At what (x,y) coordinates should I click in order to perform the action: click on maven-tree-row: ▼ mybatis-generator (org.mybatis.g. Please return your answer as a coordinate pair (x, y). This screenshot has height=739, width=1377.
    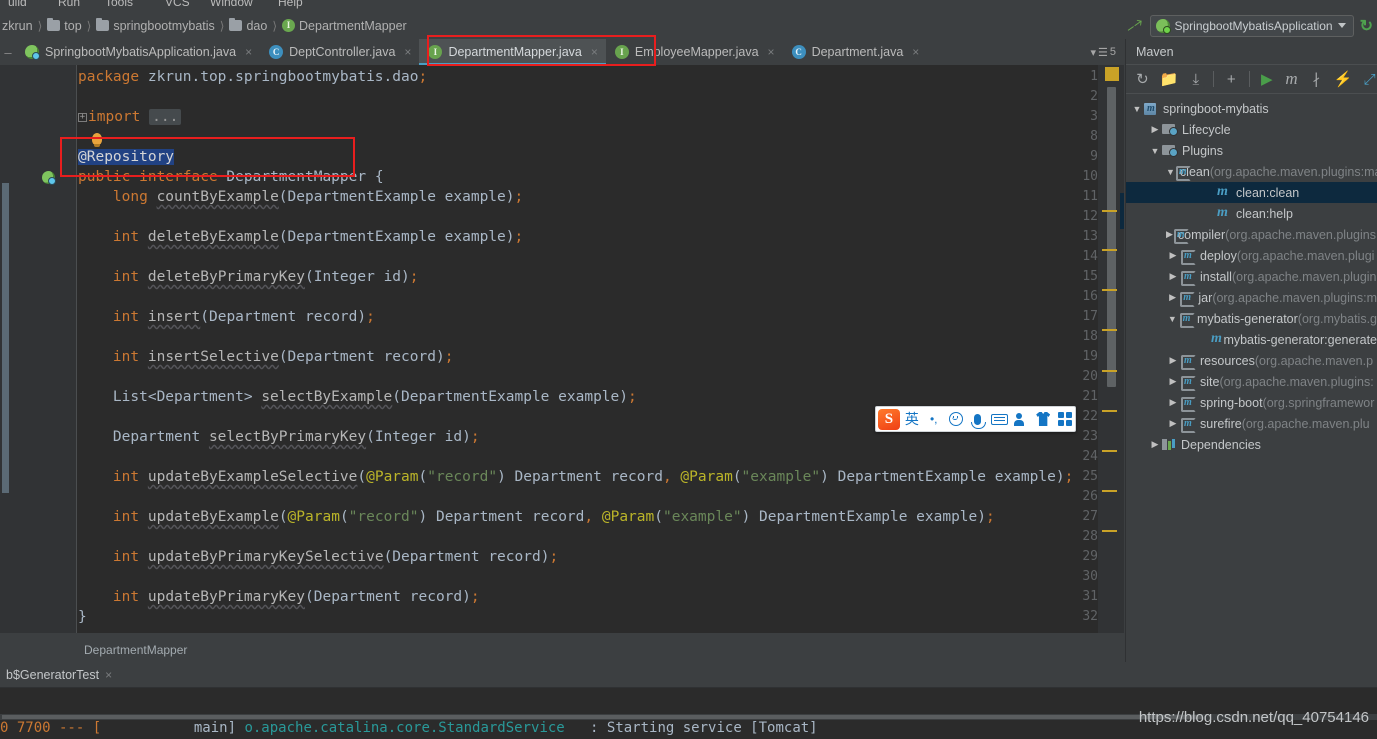
    Looking at the image, I should click on (1251, 318).